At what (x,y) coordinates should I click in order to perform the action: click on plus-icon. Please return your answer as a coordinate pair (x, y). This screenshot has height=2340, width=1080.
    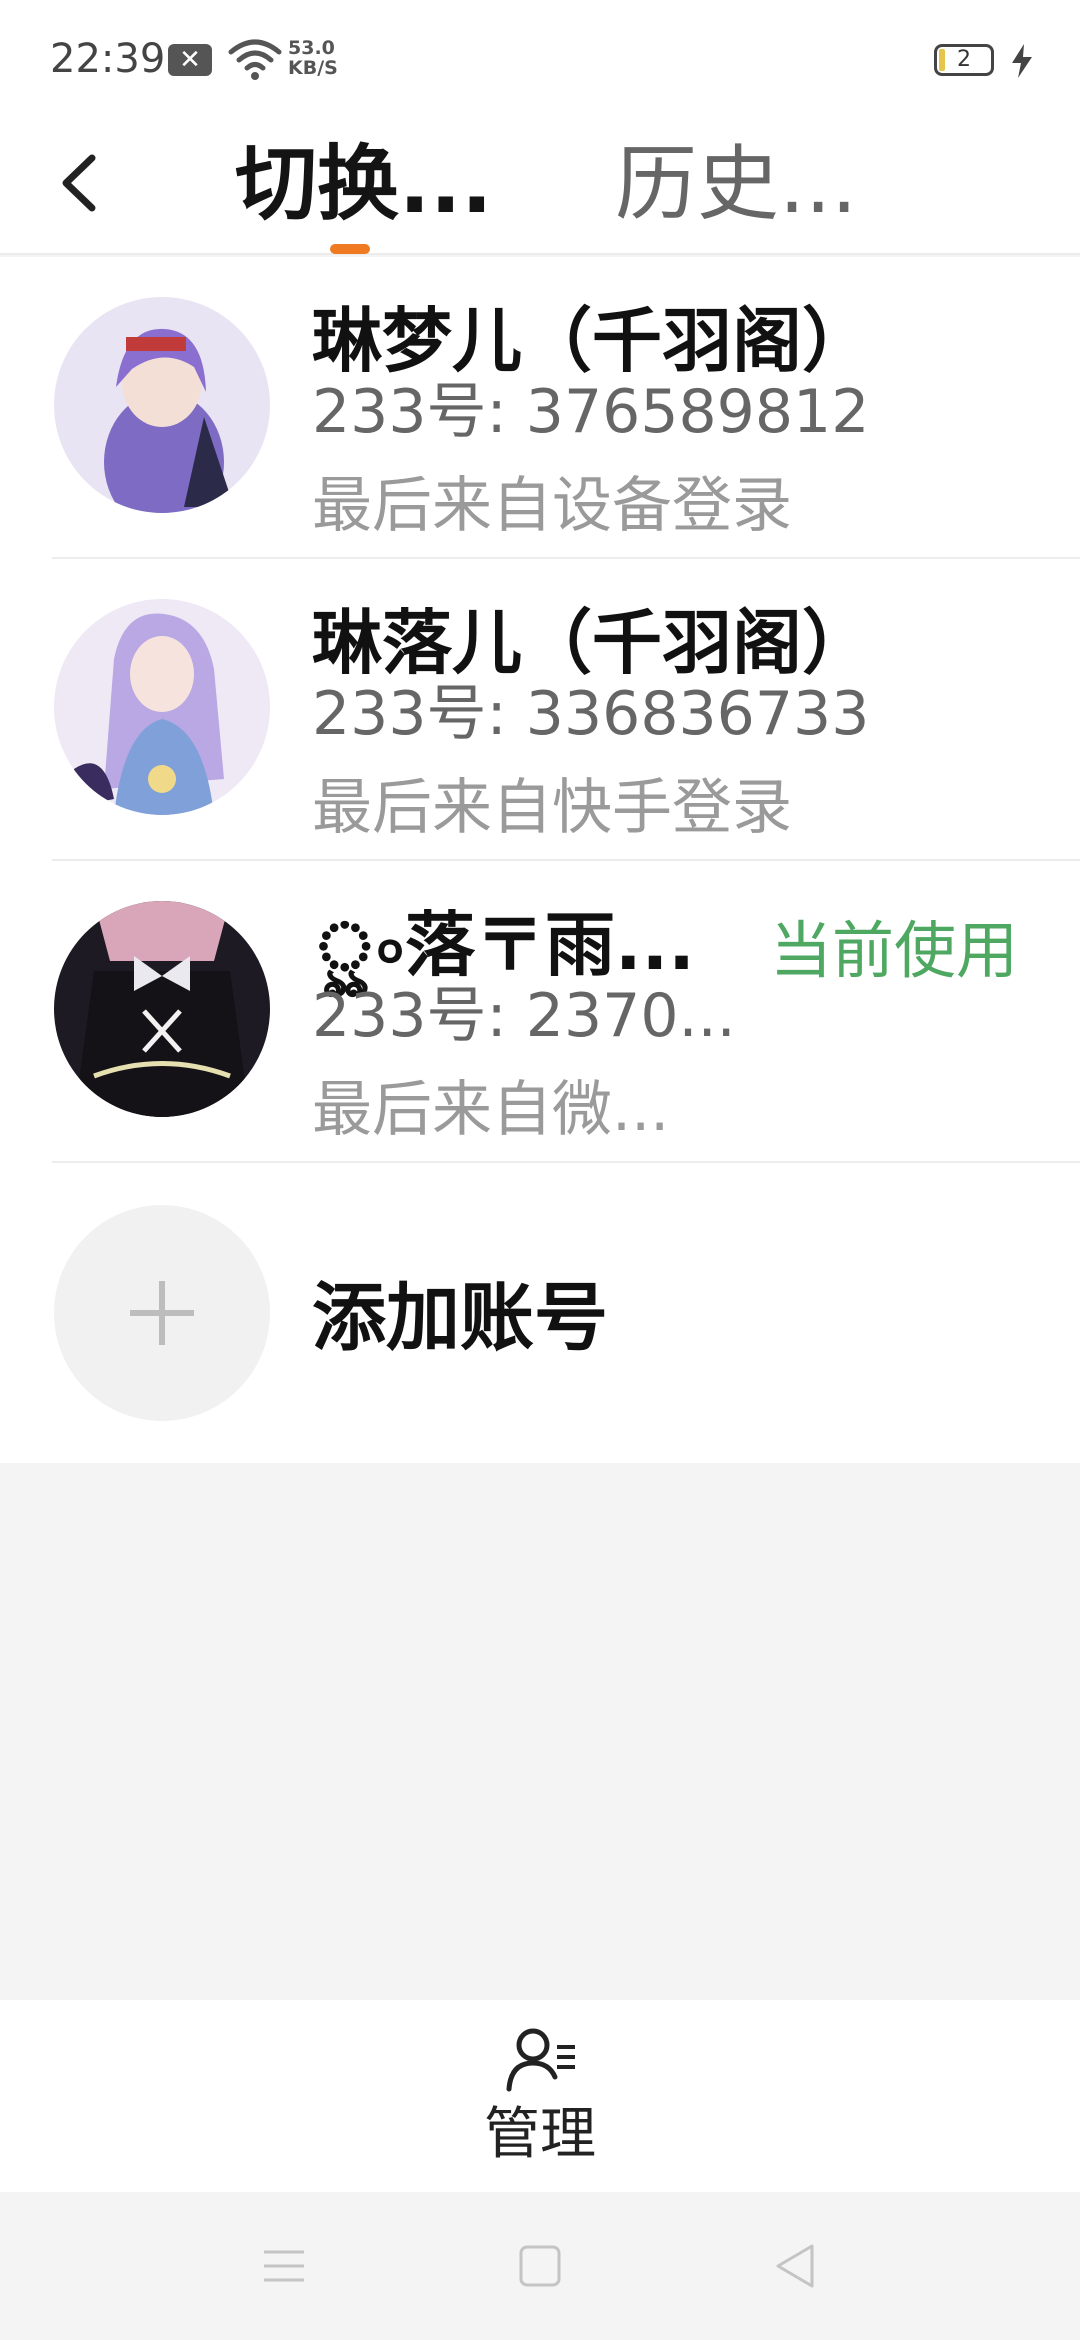
    Looking at the image, I should click on (162, 1313).